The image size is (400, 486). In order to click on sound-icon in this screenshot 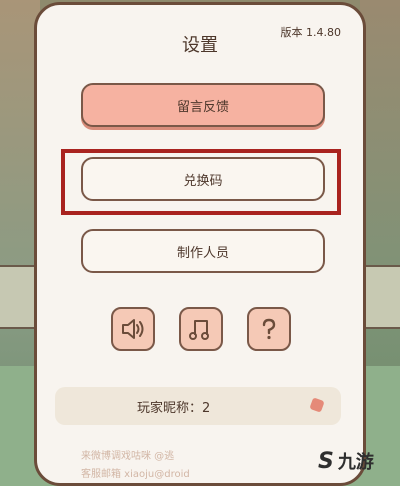, I will do `click(133, 329)`.